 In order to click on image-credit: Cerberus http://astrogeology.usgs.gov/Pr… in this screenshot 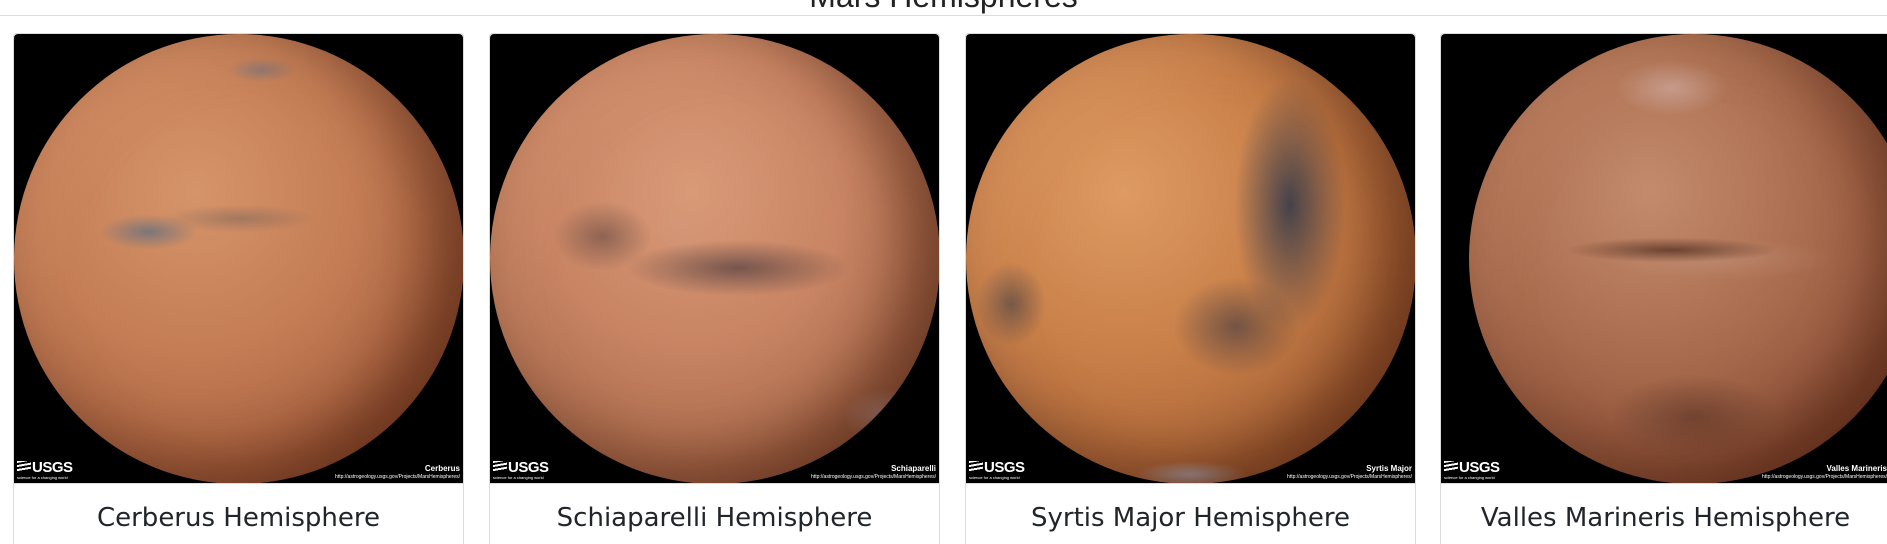, I will do `click(397, 472)`.